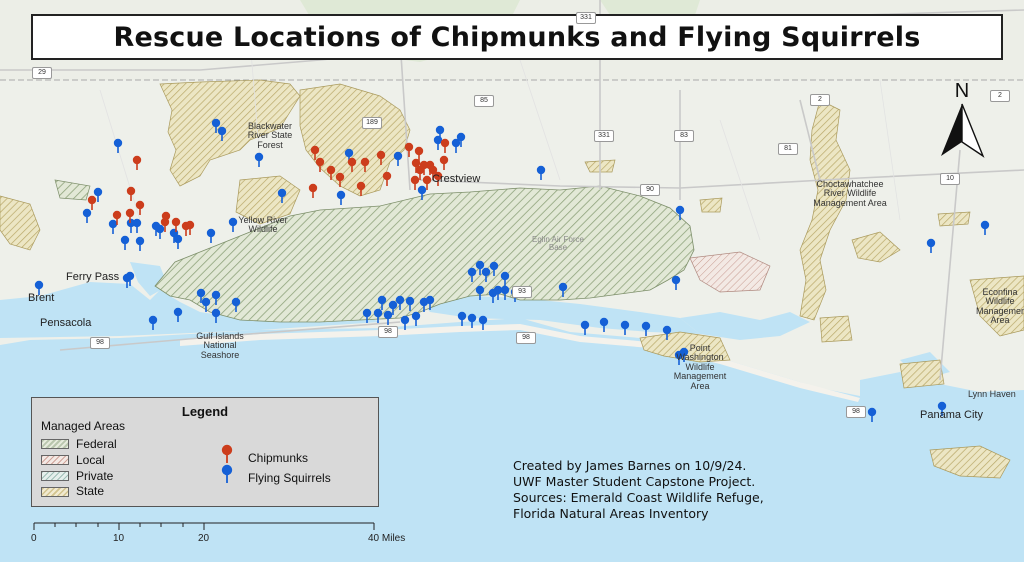  Describe the element at coordinates (788, 149) in the screenshot. I see `highway-shield: 81` at that location.